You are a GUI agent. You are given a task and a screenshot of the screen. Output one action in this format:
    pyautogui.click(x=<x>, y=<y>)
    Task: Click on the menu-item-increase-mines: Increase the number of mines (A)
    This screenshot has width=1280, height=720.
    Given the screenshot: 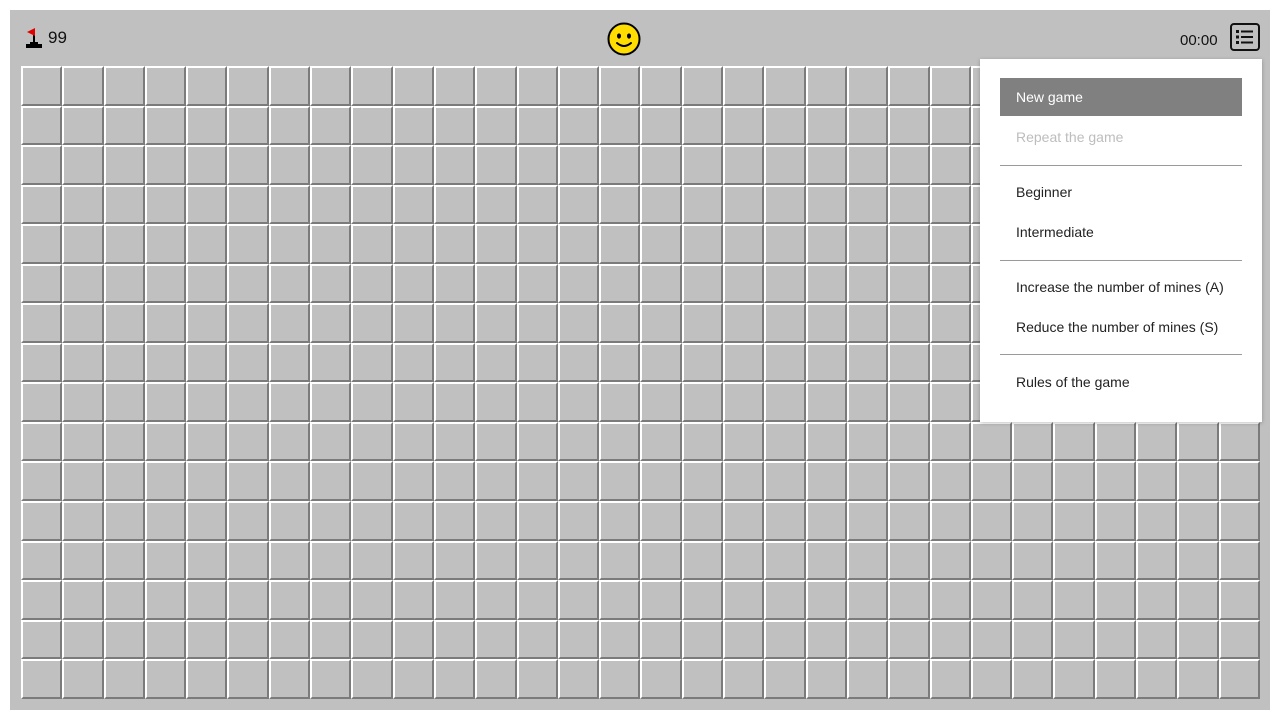 What is the action you would take?
    pyautogui.click(x=1121, y=287)
    